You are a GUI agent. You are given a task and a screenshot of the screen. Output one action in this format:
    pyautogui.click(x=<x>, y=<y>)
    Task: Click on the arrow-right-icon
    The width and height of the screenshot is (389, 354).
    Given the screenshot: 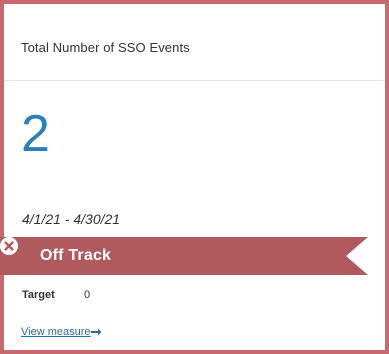 What is the action you would take?
    pyautogui.click(x=96, y=332)
    